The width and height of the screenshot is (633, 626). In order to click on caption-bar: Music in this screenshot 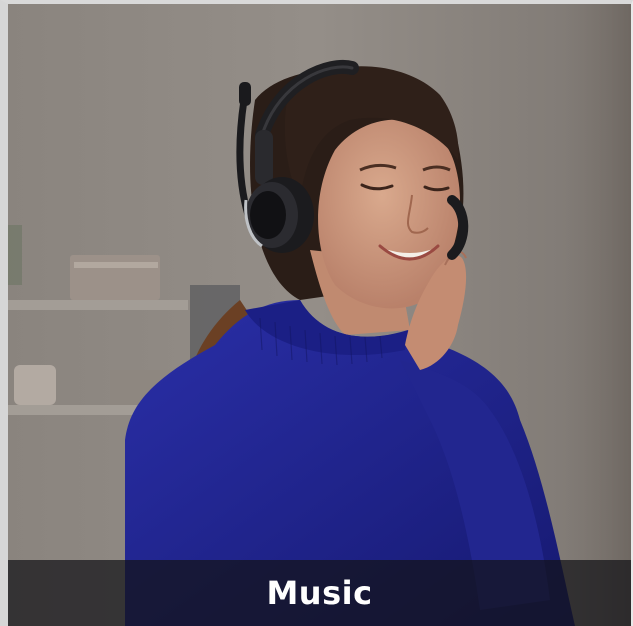, I will do `click(319, 593)`.